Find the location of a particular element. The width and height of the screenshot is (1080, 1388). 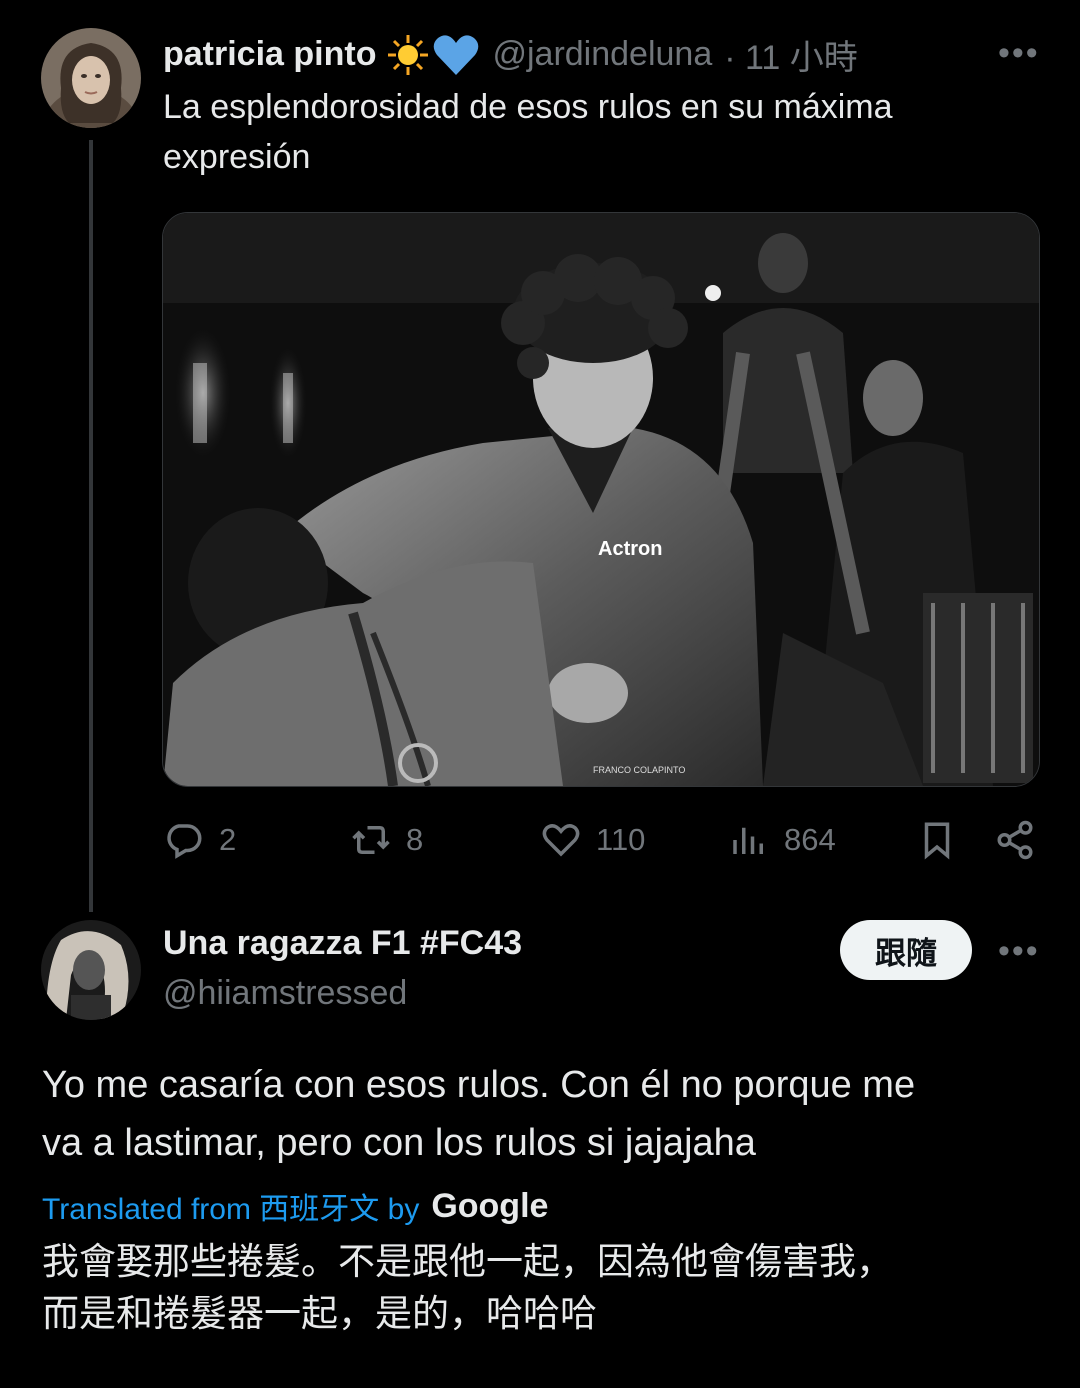

tweet-header: patricia pinto @jardindeluna · 11 小時 is located at coordinates (510, 54).